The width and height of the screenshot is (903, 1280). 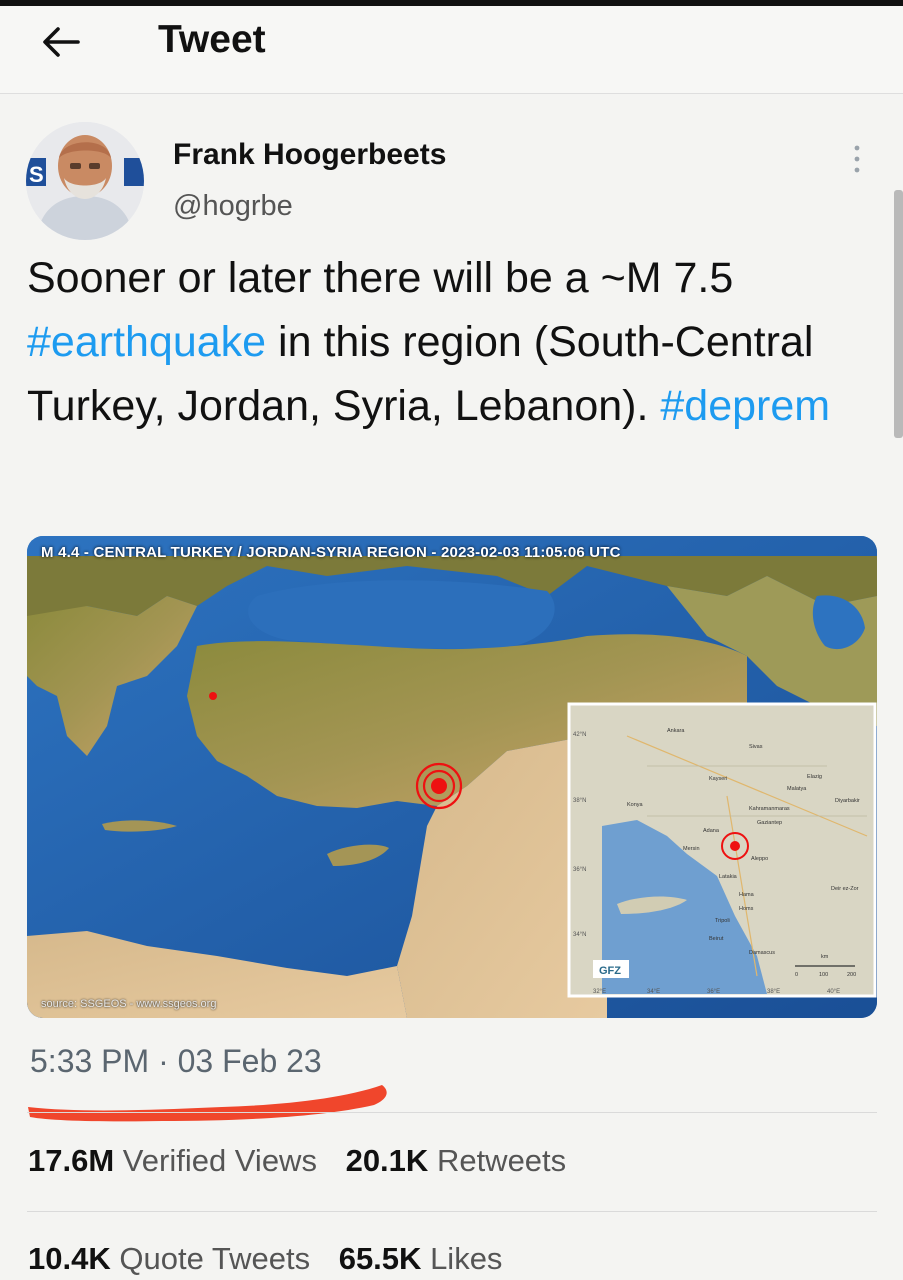 I want to click on svg-text: S, so click(x=36, y=174).